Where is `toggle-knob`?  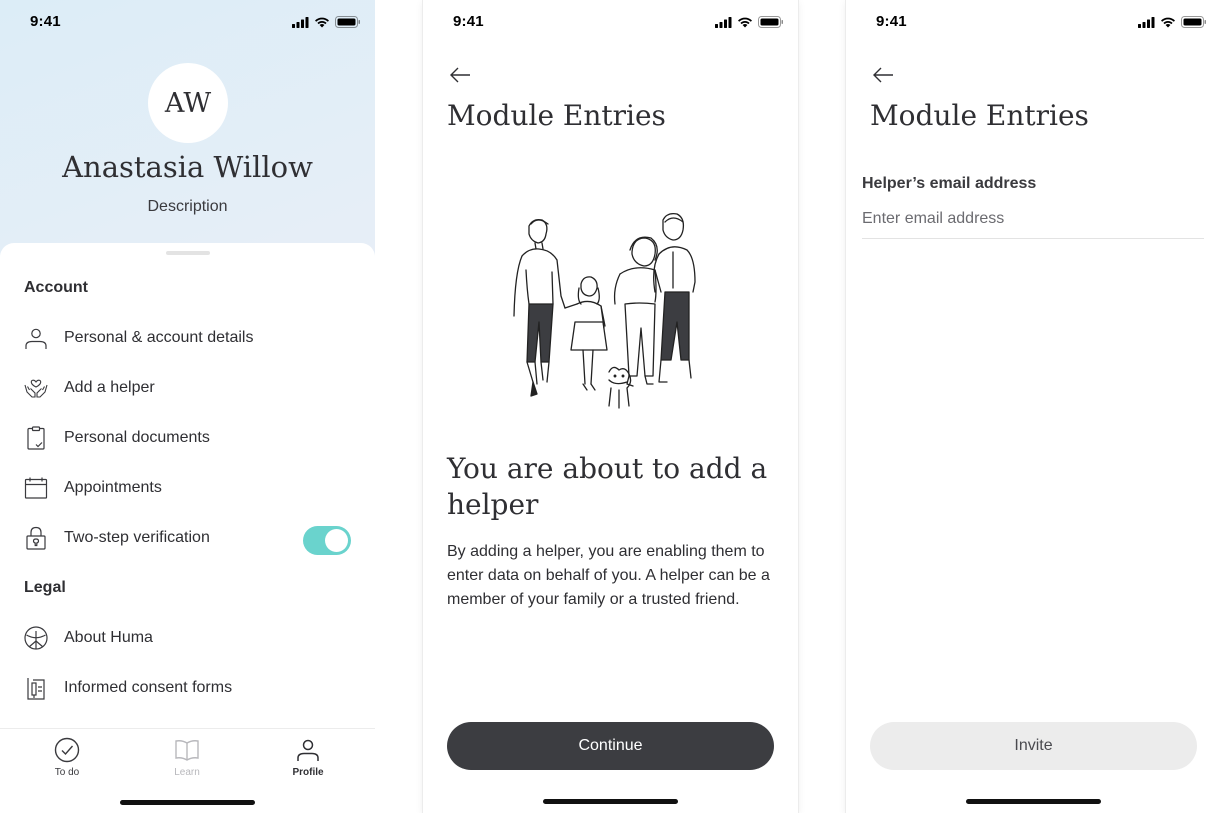
toggle-knob is located at coordinates (336, 540).